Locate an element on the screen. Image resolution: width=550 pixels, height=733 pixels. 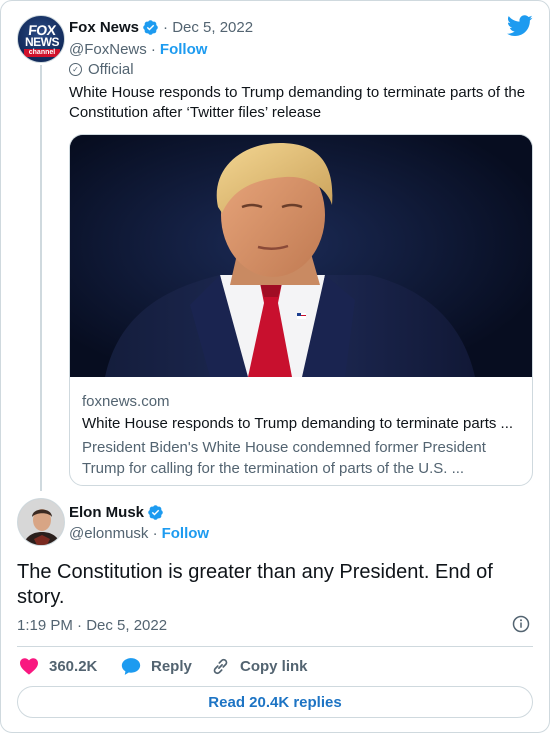
twitter-bird-icon is located at coordinates (520, 26).